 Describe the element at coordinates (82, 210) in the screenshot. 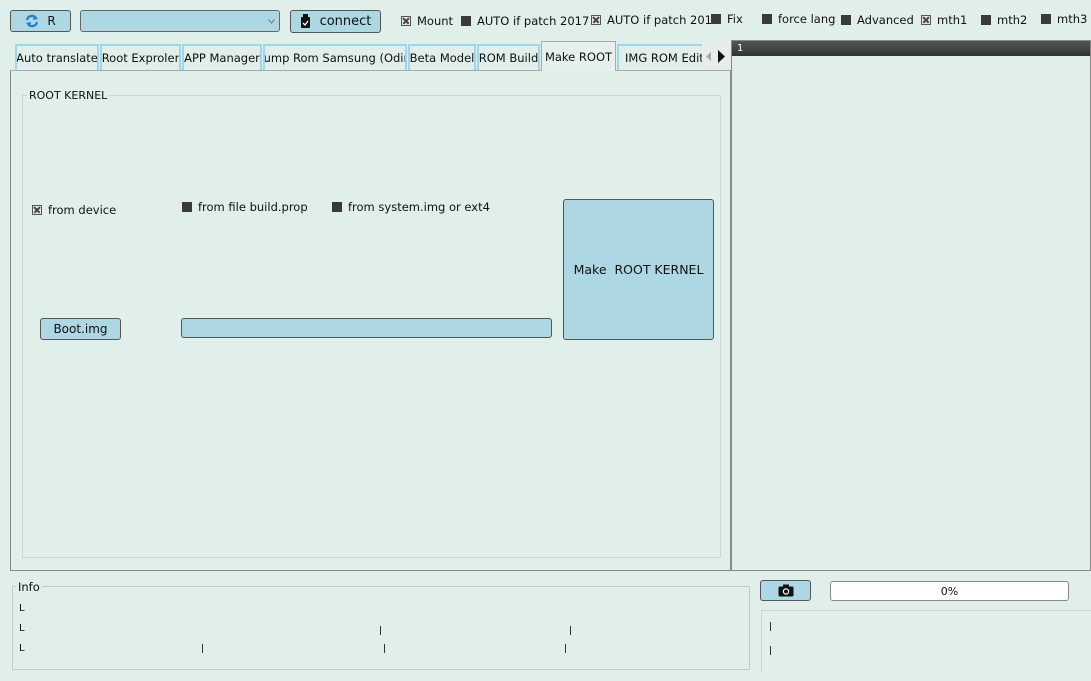

I see `from-device-checkbox-label: from device` at that location.